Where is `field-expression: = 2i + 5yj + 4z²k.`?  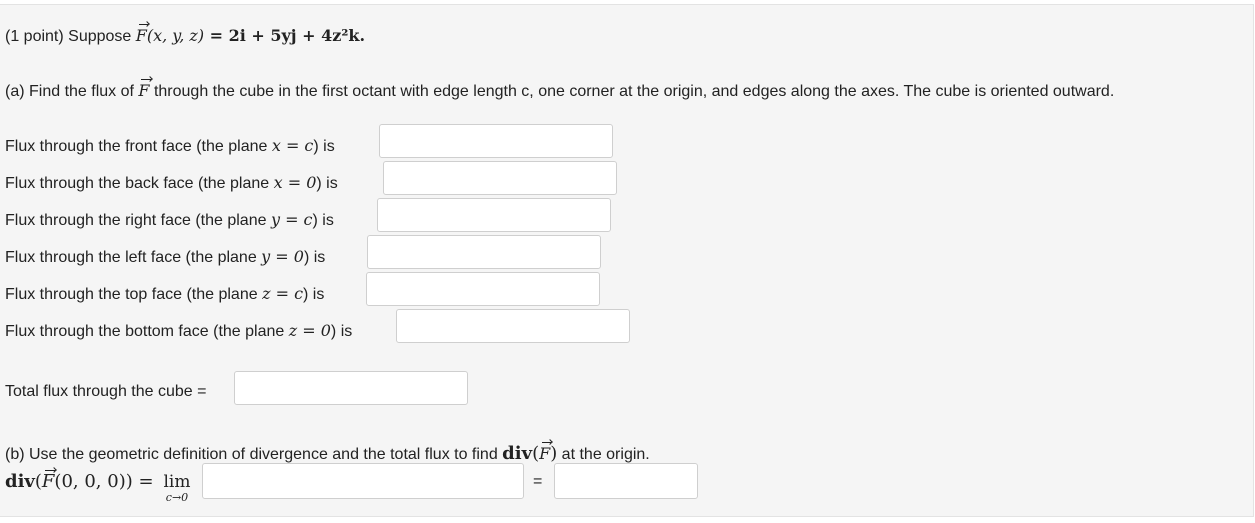
field-expression: = 2i + 5yj + 4z²k. is located at coordinates (285, 35).